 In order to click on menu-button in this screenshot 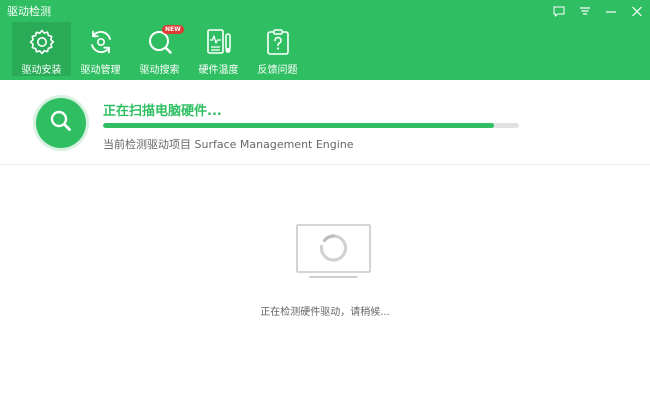, I will do `click(585, 11)`.